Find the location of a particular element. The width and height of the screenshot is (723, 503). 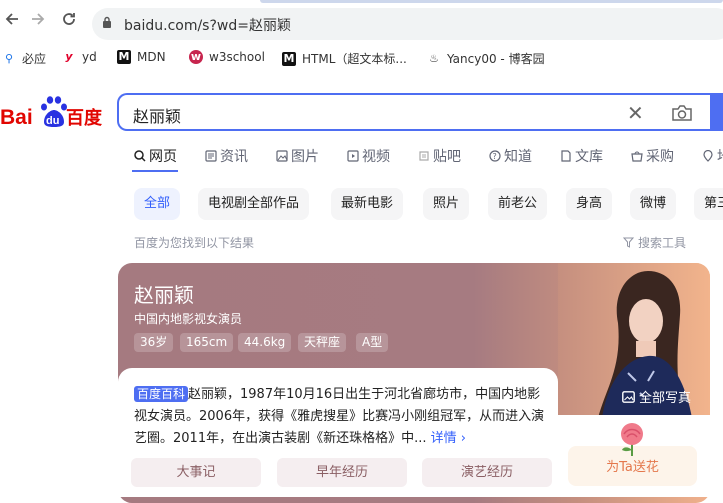

tab-news: 资讯 is located at coordinates (226, 156).